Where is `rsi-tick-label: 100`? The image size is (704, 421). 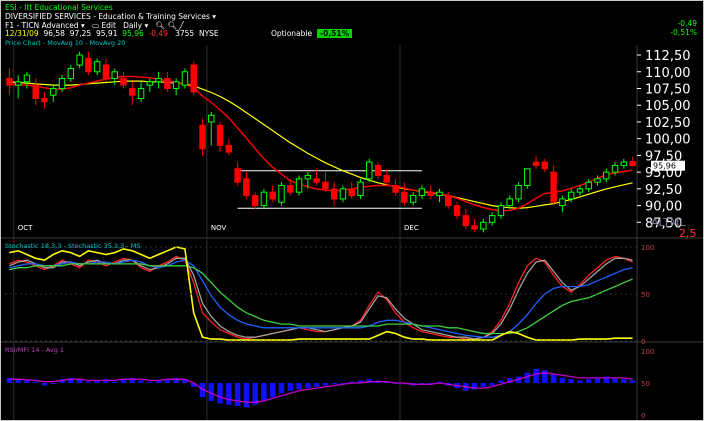 rsi-tick-label: 100 is located at coordinates (647, 352).